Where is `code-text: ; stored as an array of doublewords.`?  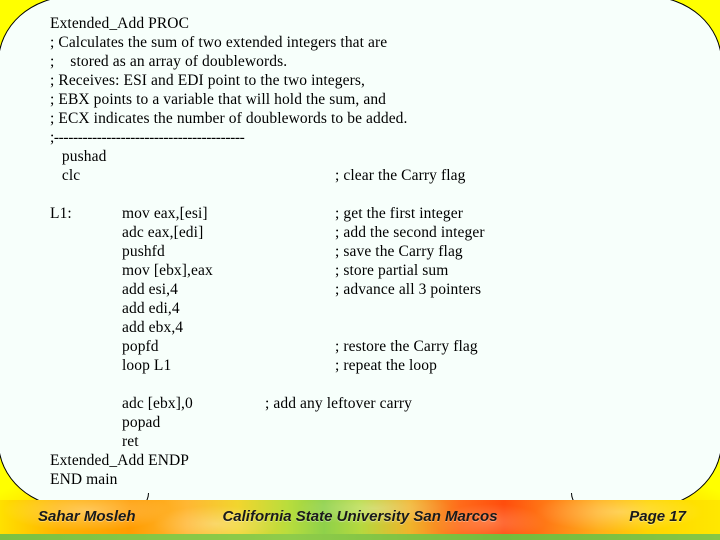 code-text: ; stored as an array of doublewords. is located at coordinates (169, 61).